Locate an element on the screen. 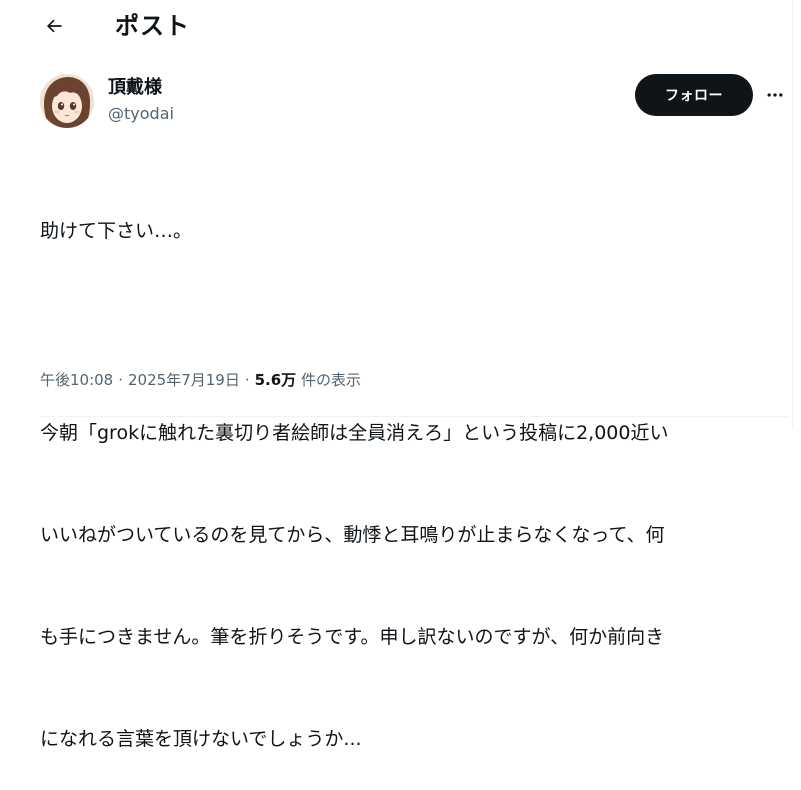 This screenshot has width=801, height=790. post-time: 午後10:08 is located at coordinates (77, 380).